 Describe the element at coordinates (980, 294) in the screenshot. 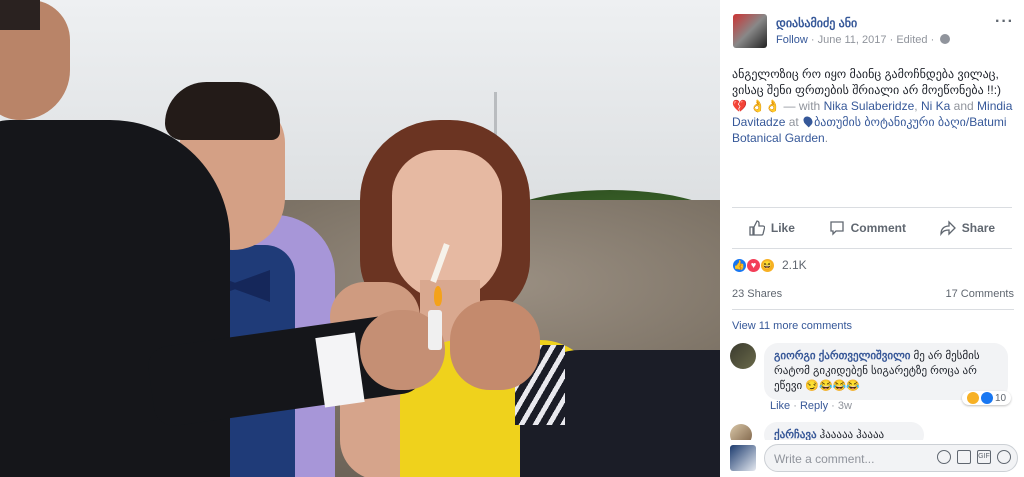

I see `comments-count: 17 Comments` at that location.